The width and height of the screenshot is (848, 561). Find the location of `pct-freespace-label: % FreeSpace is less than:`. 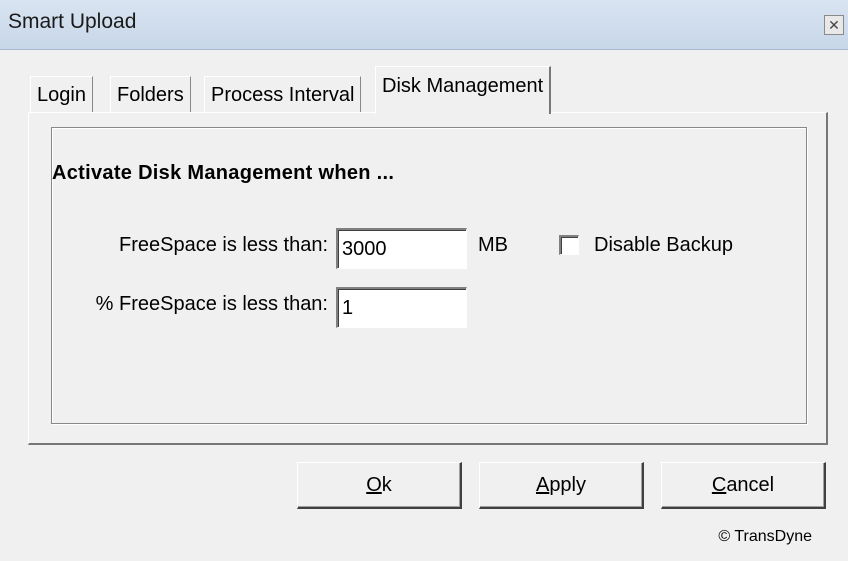

pct-freespace-label: % FreeSpace is less than: is located at coordinates (211, 304).